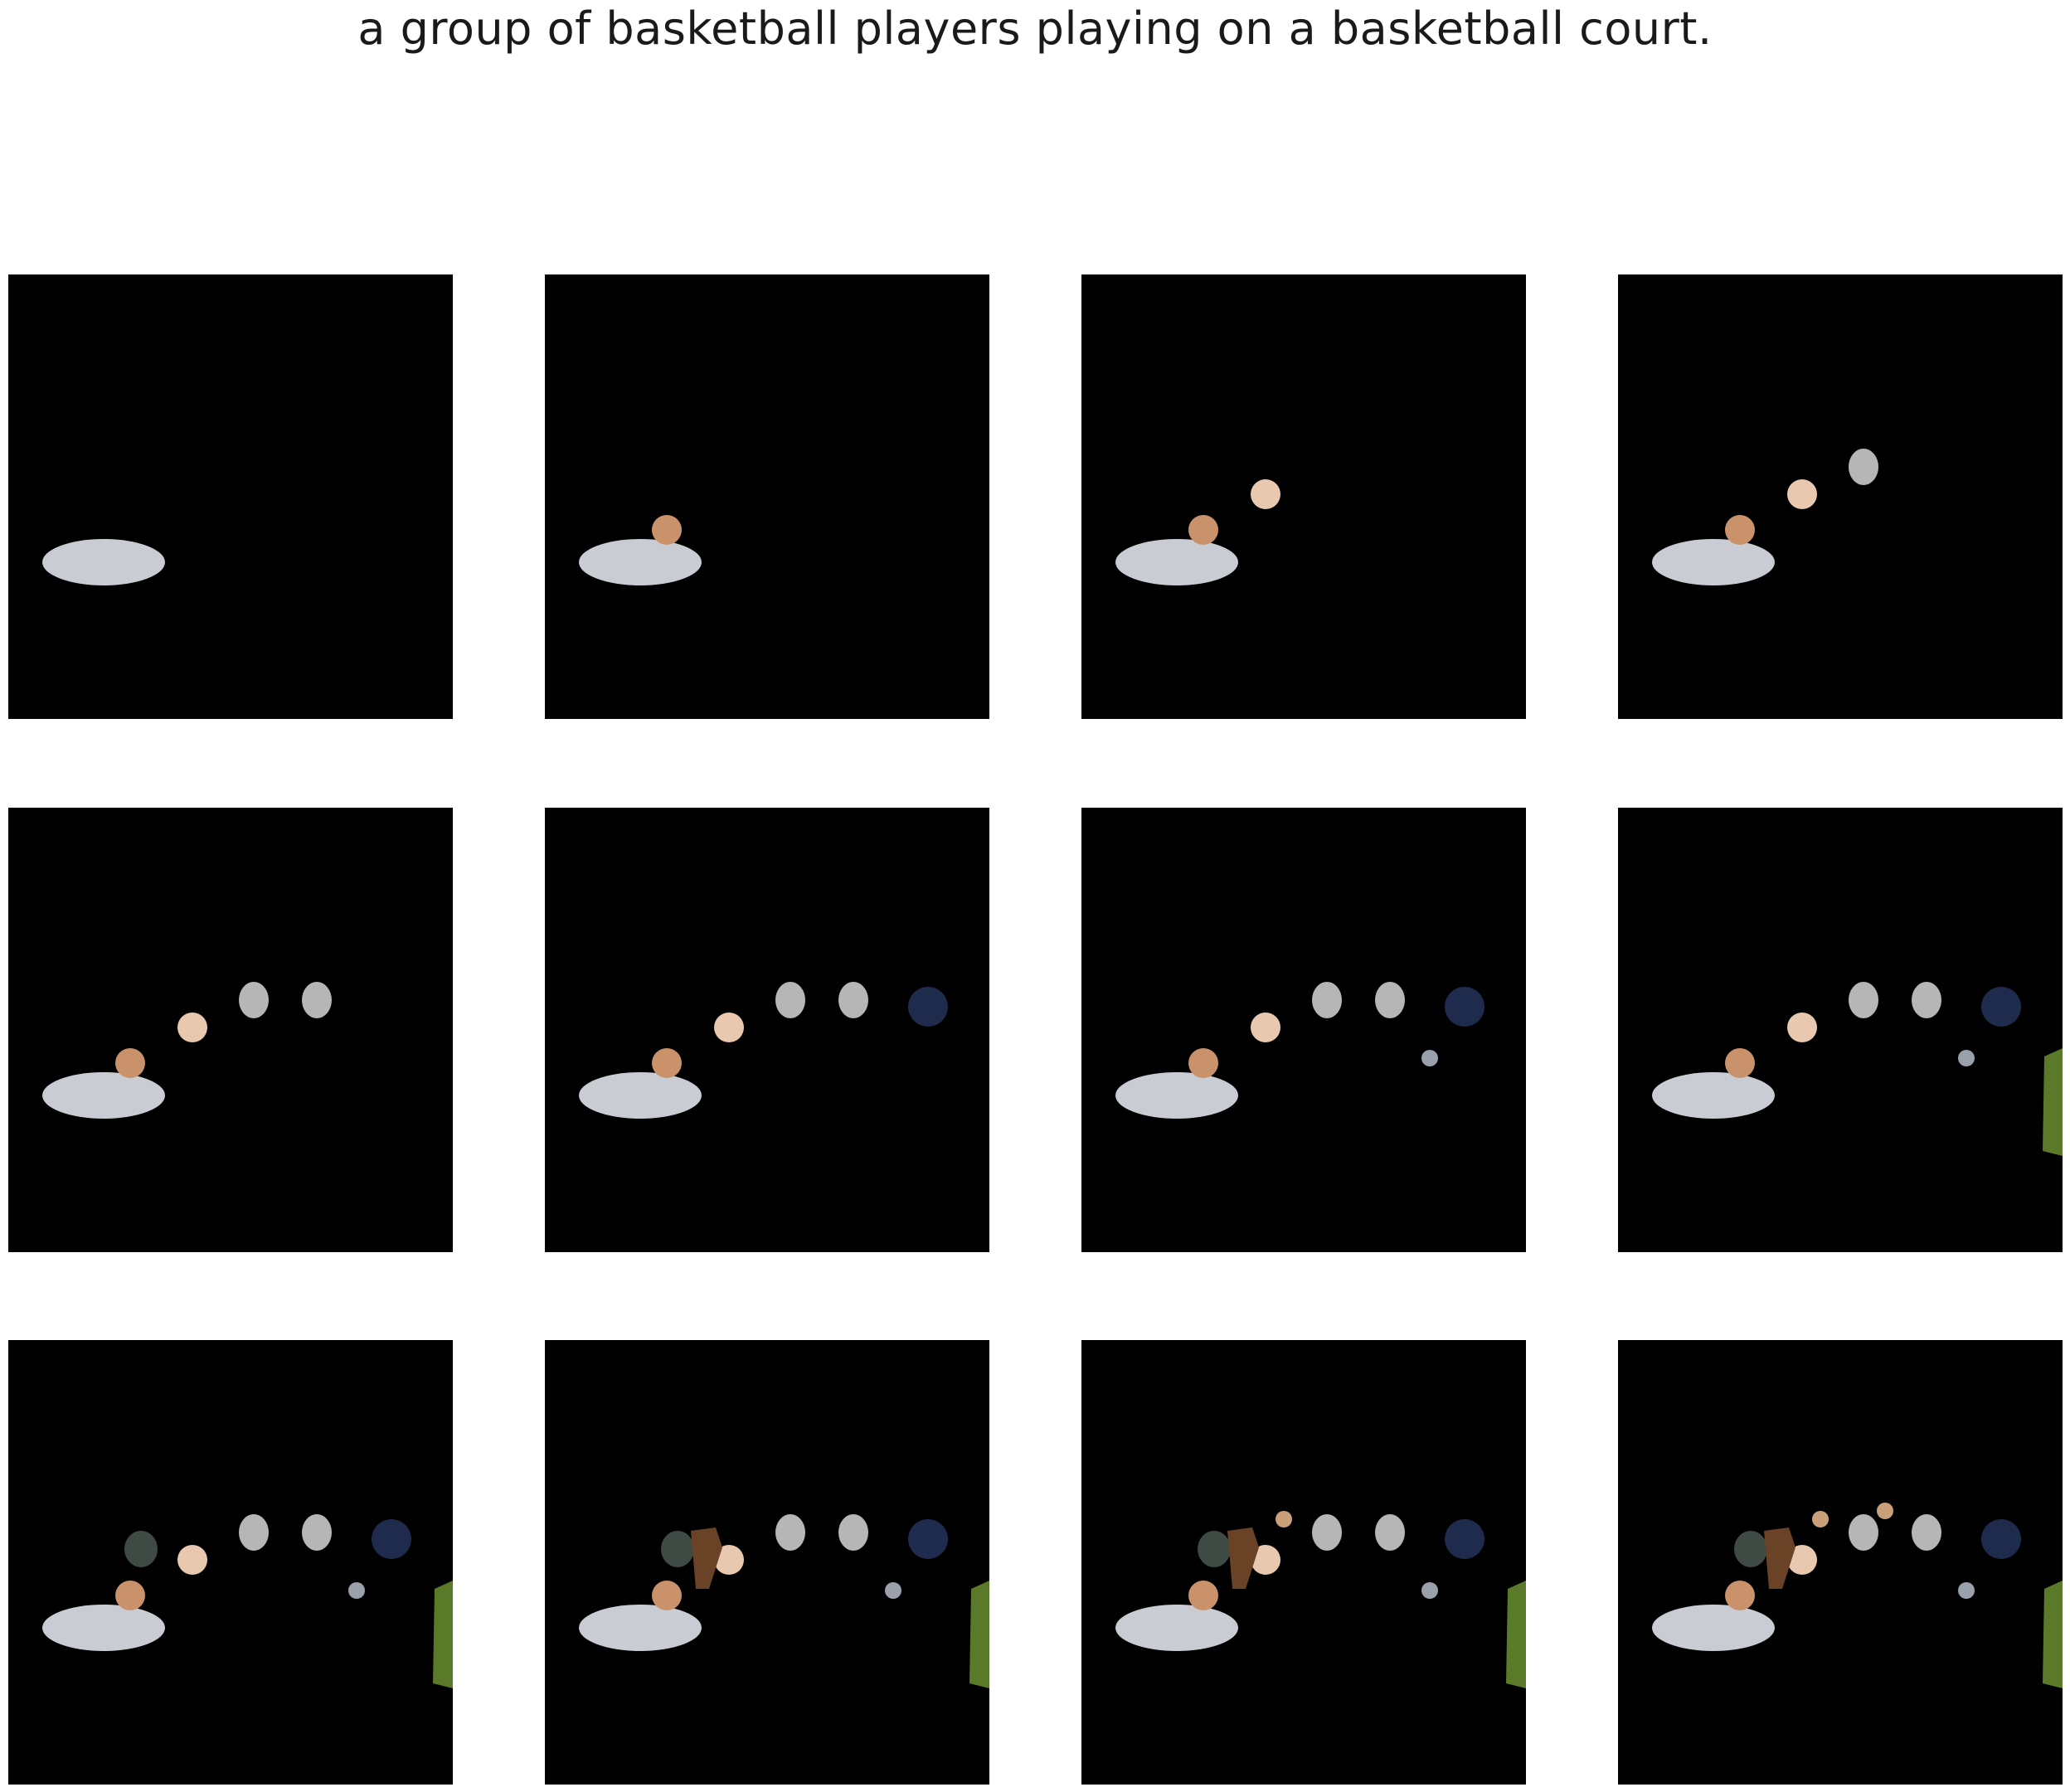  I want to click on frame-panel-10: 2, so click(767, 1562).